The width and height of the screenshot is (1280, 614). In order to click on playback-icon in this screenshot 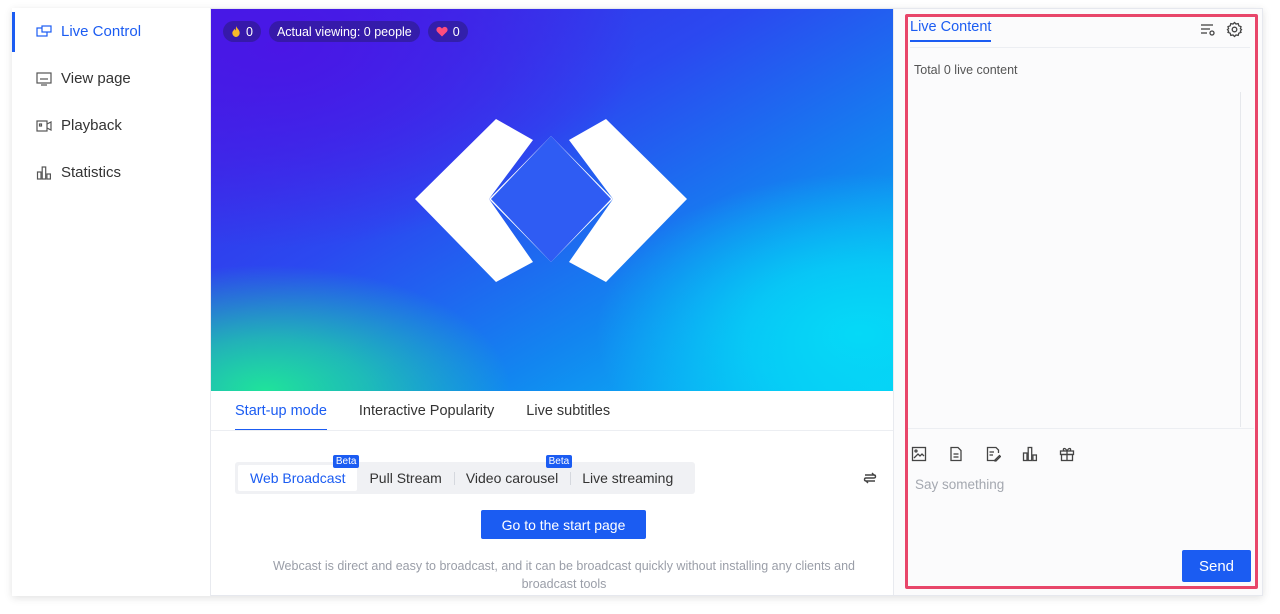, I will do `click(44, 126)`.